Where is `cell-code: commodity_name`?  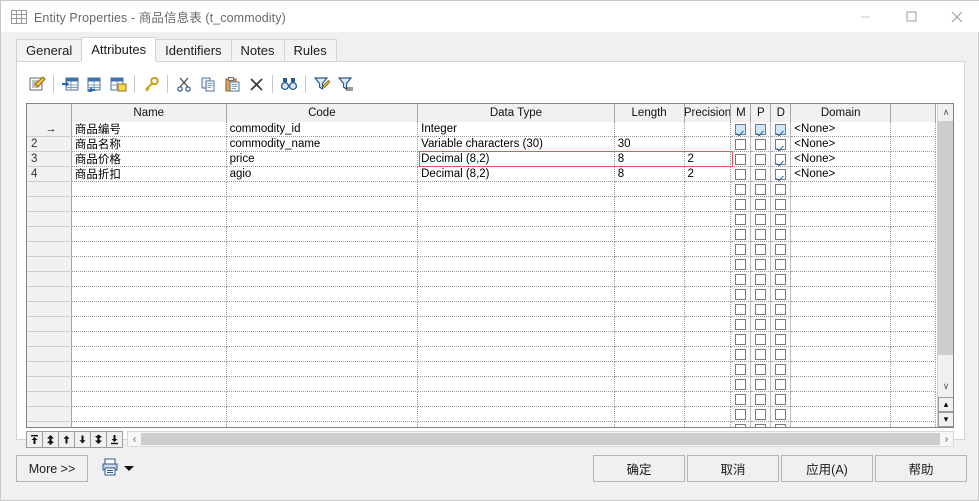
cell-code: commodity_name is located at coordinates (322, 144).